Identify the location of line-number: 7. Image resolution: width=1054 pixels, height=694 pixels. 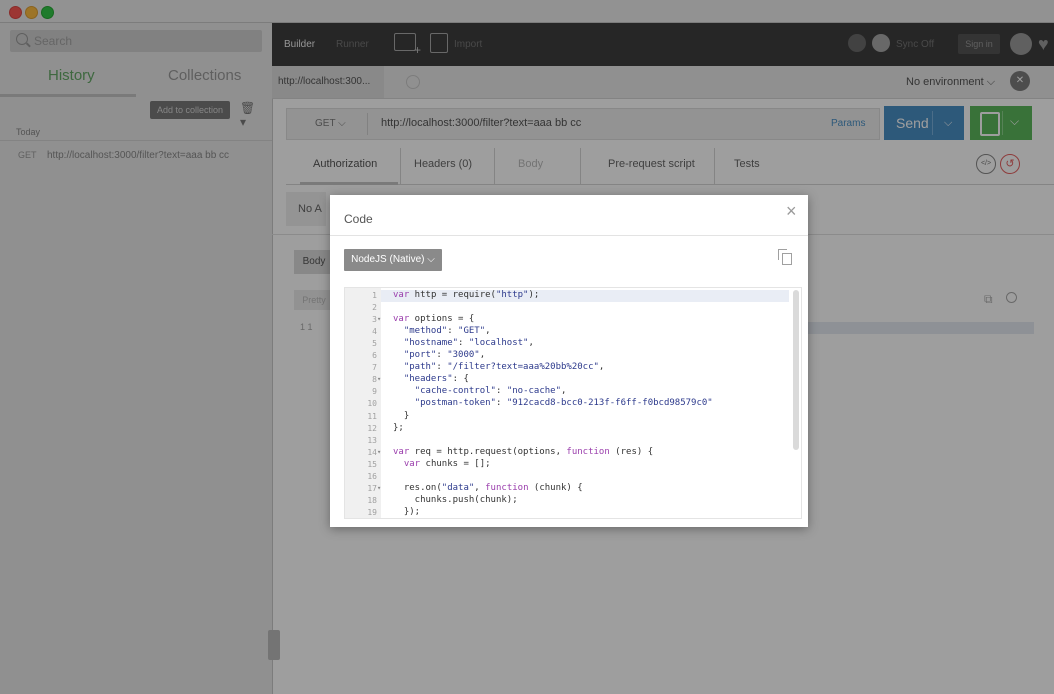
(374, 368).